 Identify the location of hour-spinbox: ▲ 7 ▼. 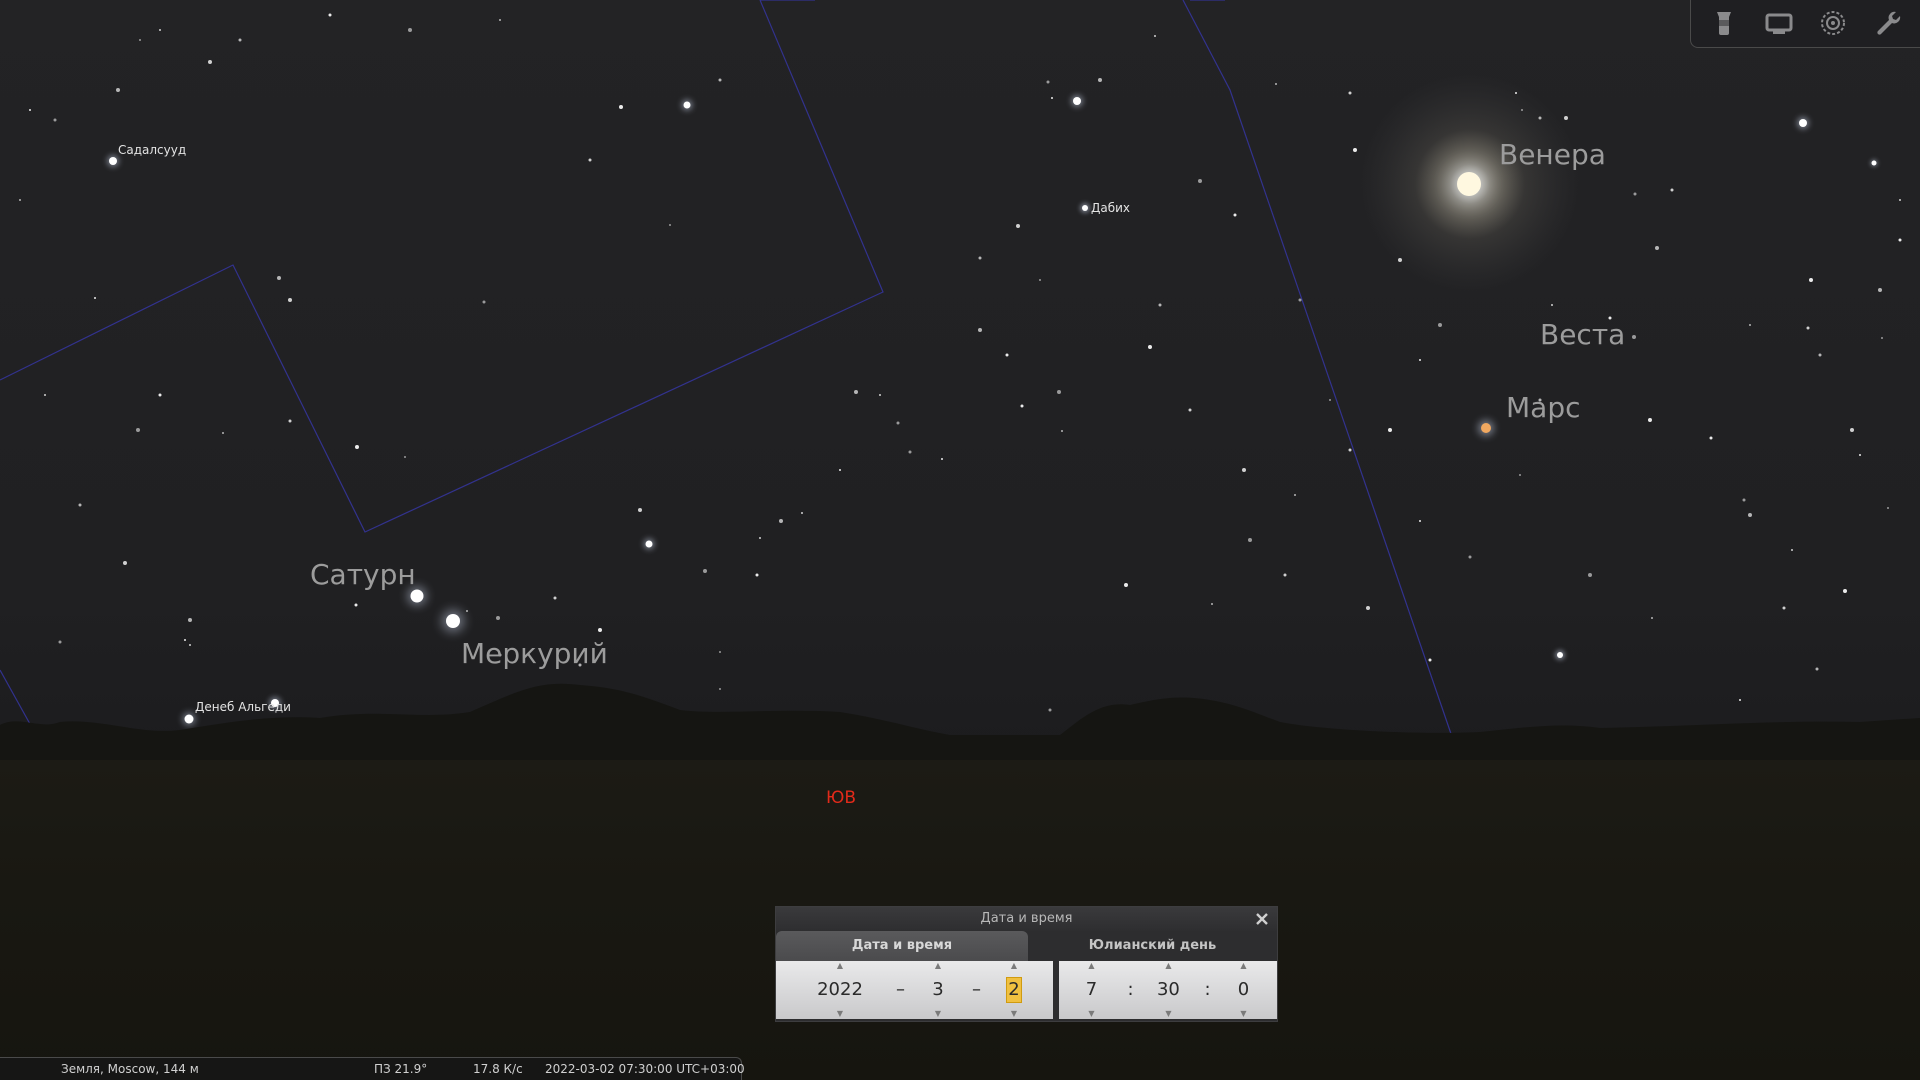
(1091, 990).